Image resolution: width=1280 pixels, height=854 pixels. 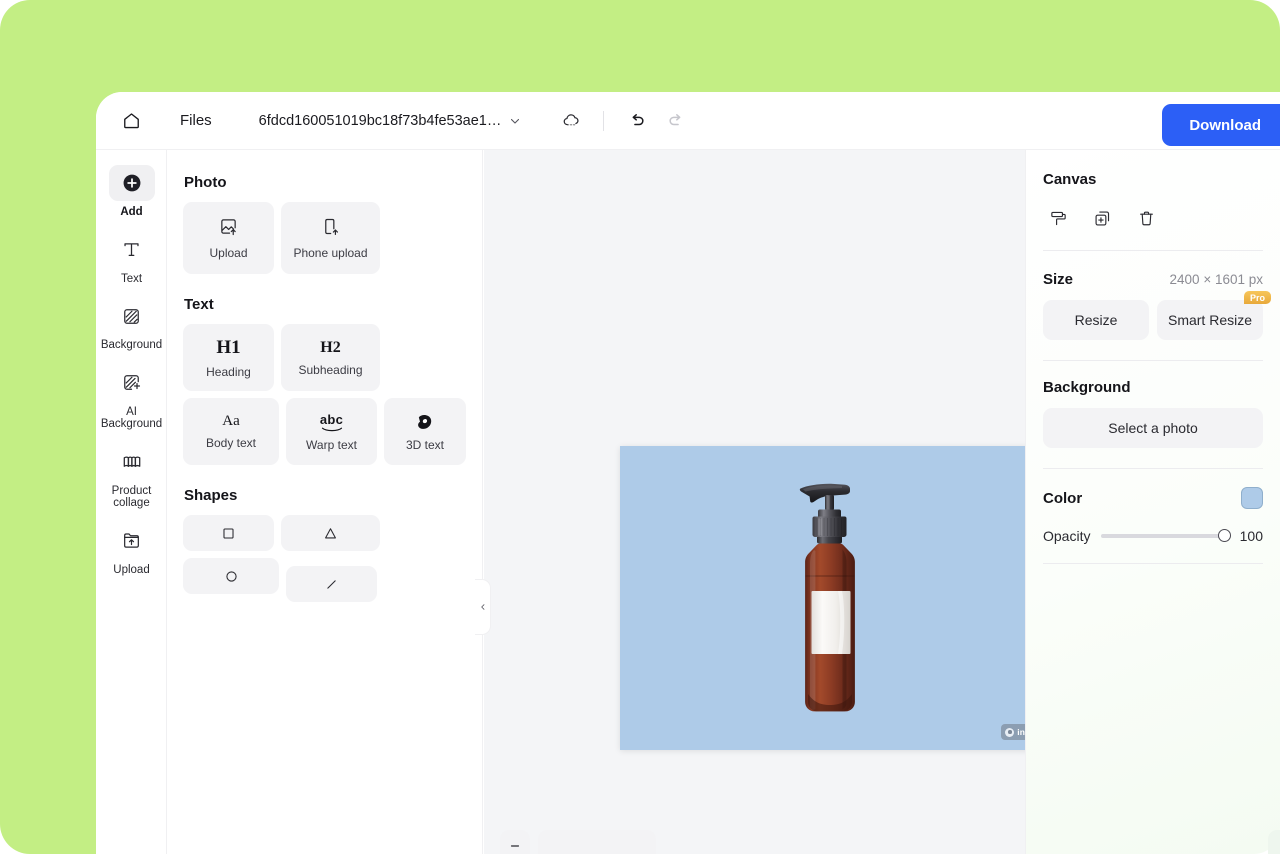 What do you see at coordinates (882, 839) in the screenshot?
I see `bottom-toolbar` at bounding box center [882, 839].